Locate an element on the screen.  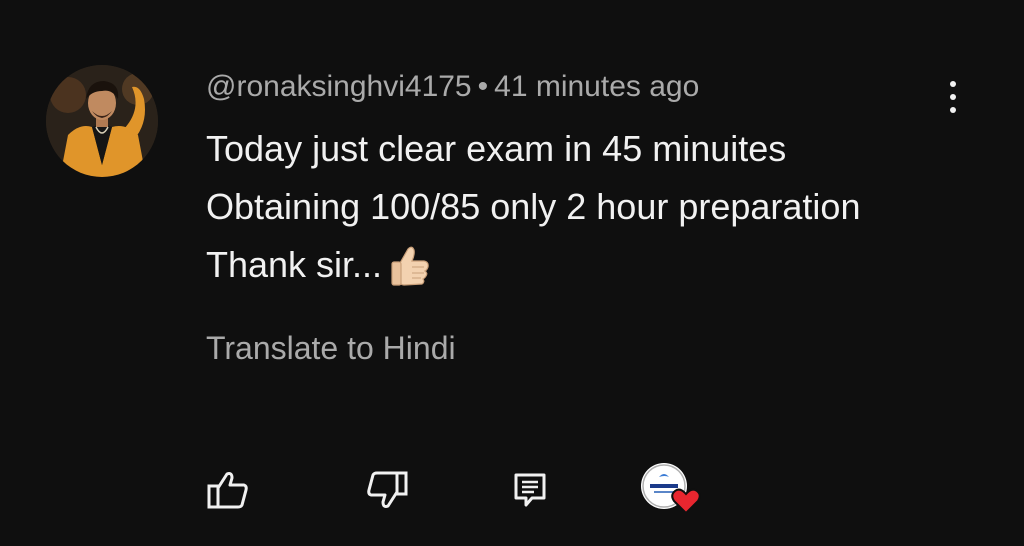
more-vert-icon is located at coordinates (953, 98).